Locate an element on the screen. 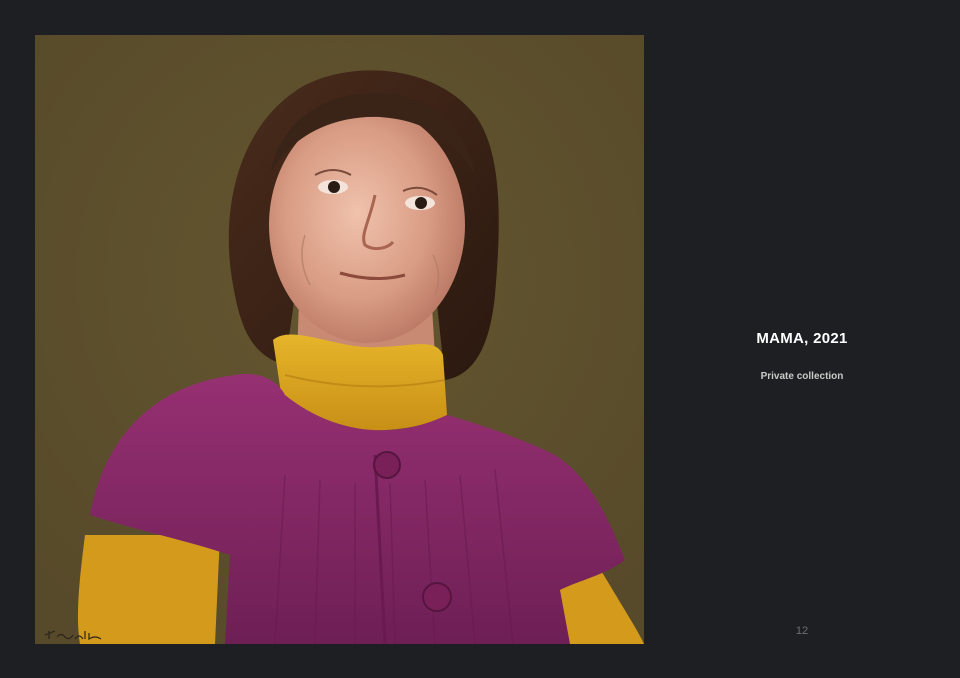  page-number: 12 is located at coordinates (802, 631).